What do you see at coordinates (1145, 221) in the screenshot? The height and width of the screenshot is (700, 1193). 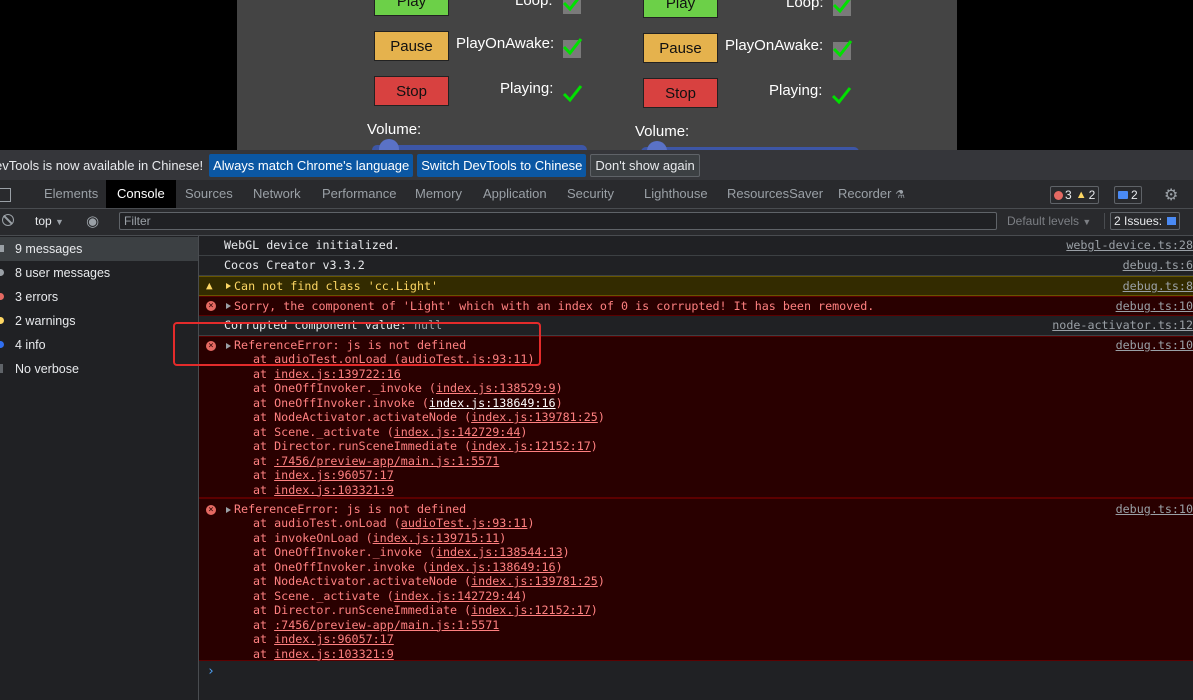 I see `issues-button: 2 Issues:` at bounding box center [1145, 221].